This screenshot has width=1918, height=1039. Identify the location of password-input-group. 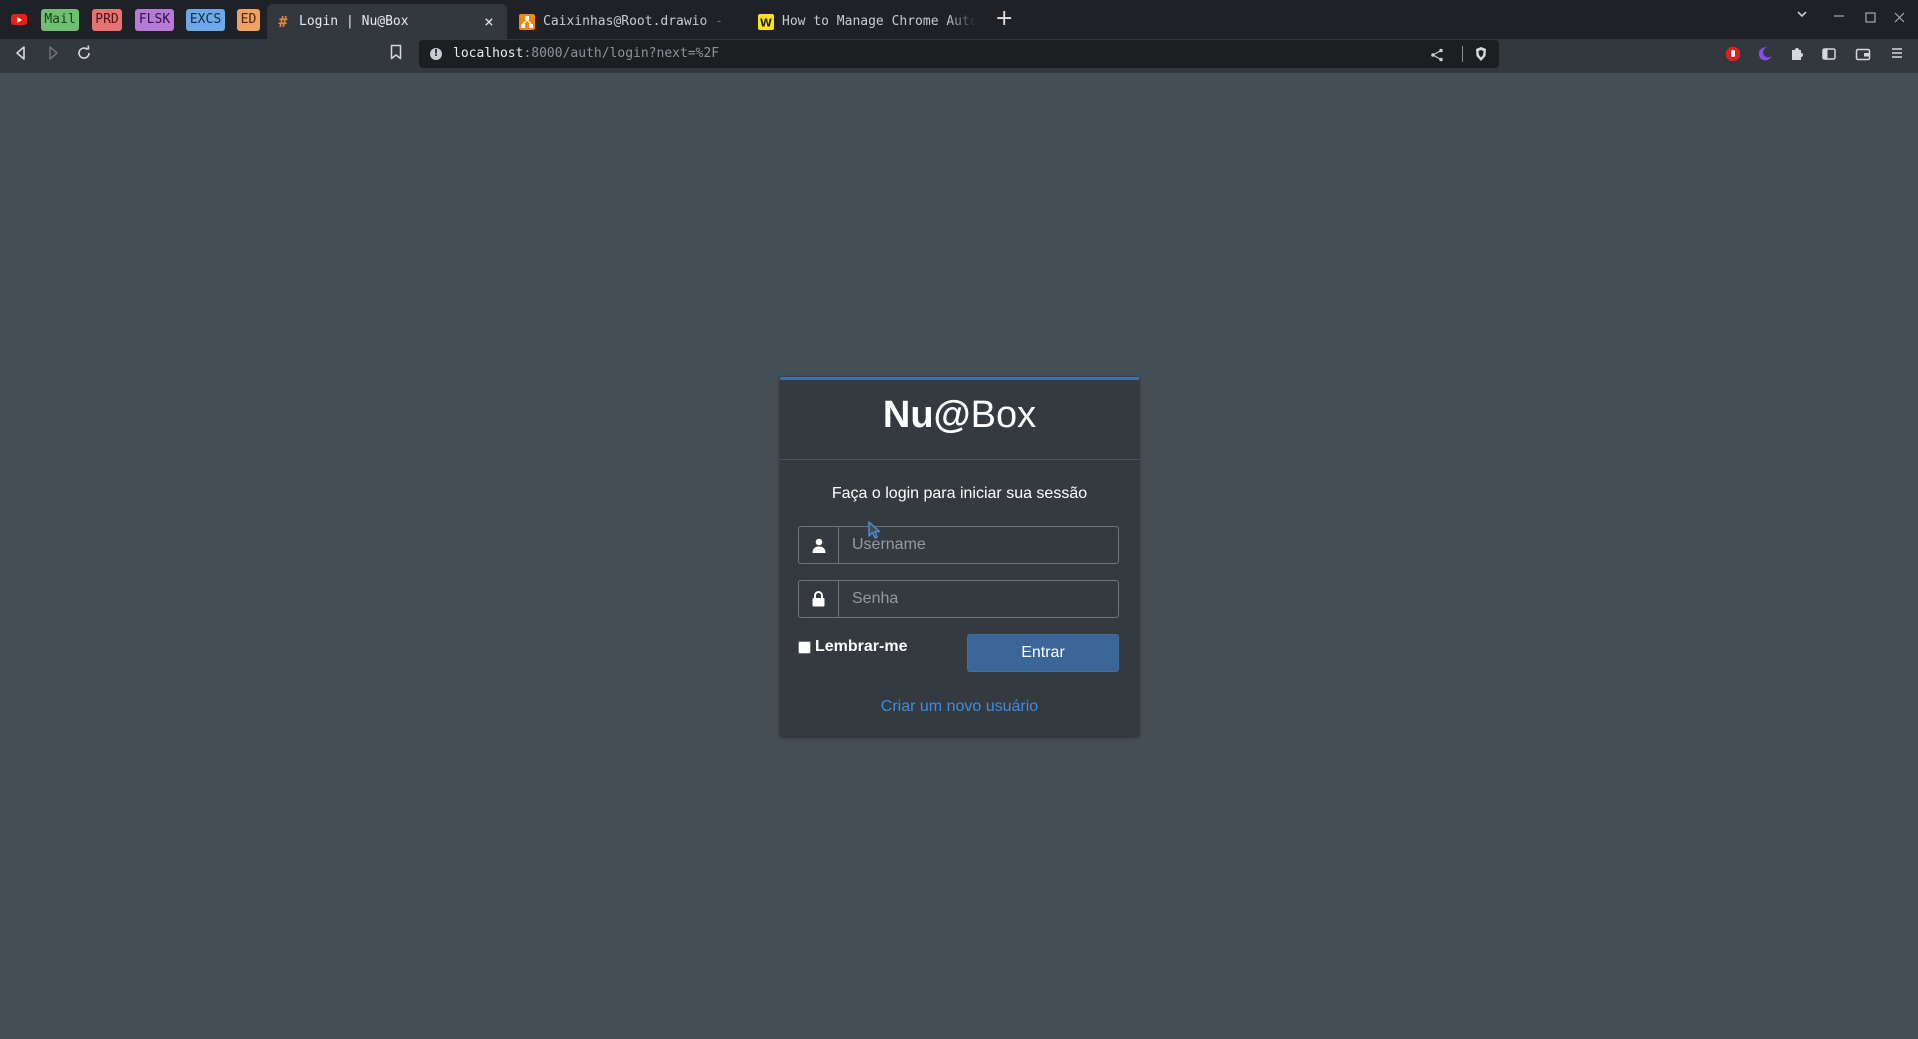
(958, 599).